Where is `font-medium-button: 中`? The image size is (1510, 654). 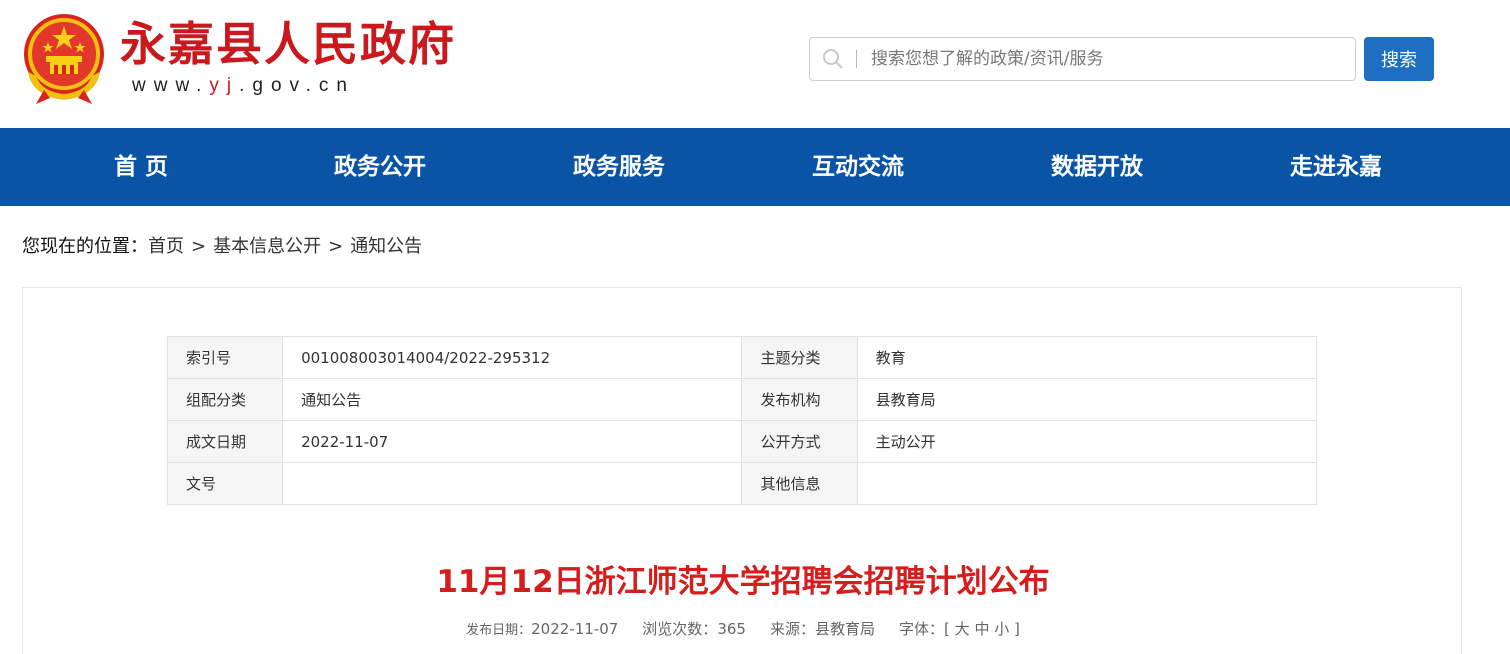 font-medium-button: 中 is located at coordinates (981, 629).